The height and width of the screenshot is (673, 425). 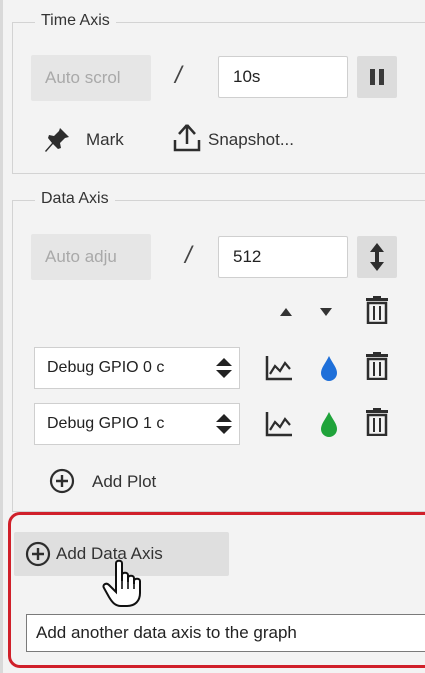 I want to click on snapshot-upload-icon, so click(x=187, y=138).